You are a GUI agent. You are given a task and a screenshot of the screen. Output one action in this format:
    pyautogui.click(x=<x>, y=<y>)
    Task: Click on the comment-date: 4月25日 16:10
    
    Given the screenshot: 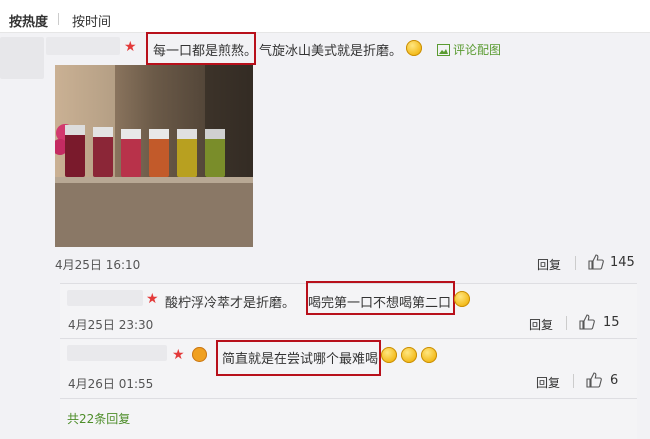 What is the action you would take?
    pyautogui.click(x=98, y=265)
    